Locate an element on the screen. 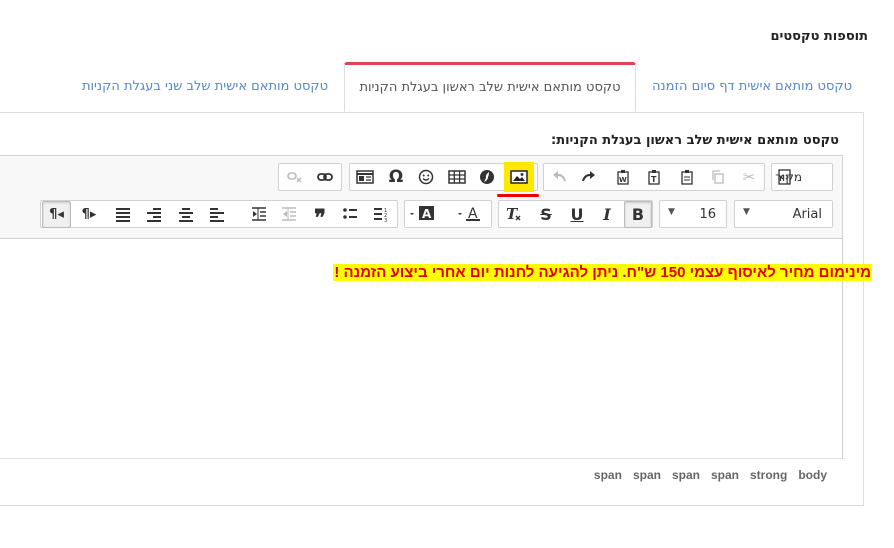 Image resolution: width=894 pixels, height=548 pixels. paste-icon is located at coordinates (687, 177).